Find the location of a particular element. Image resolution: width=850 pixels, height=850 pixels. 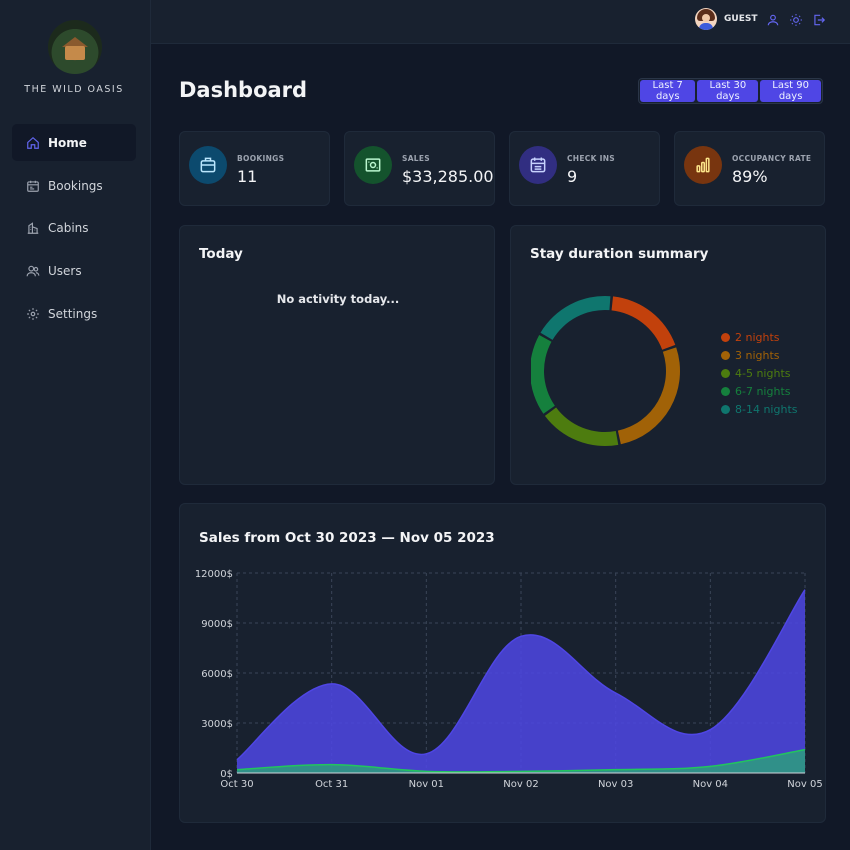

filter-last-90-days-button: Last 90 days is located at coordinates (791, 91).